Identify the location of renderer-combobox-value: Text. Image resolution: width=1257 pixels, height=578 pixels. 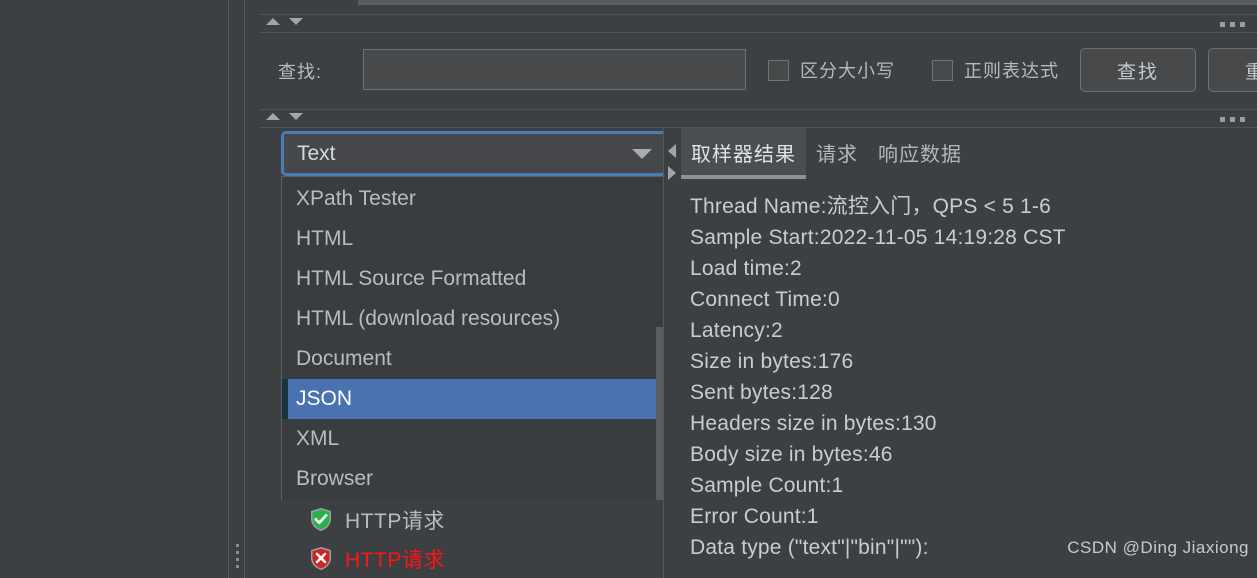
(316, 153).